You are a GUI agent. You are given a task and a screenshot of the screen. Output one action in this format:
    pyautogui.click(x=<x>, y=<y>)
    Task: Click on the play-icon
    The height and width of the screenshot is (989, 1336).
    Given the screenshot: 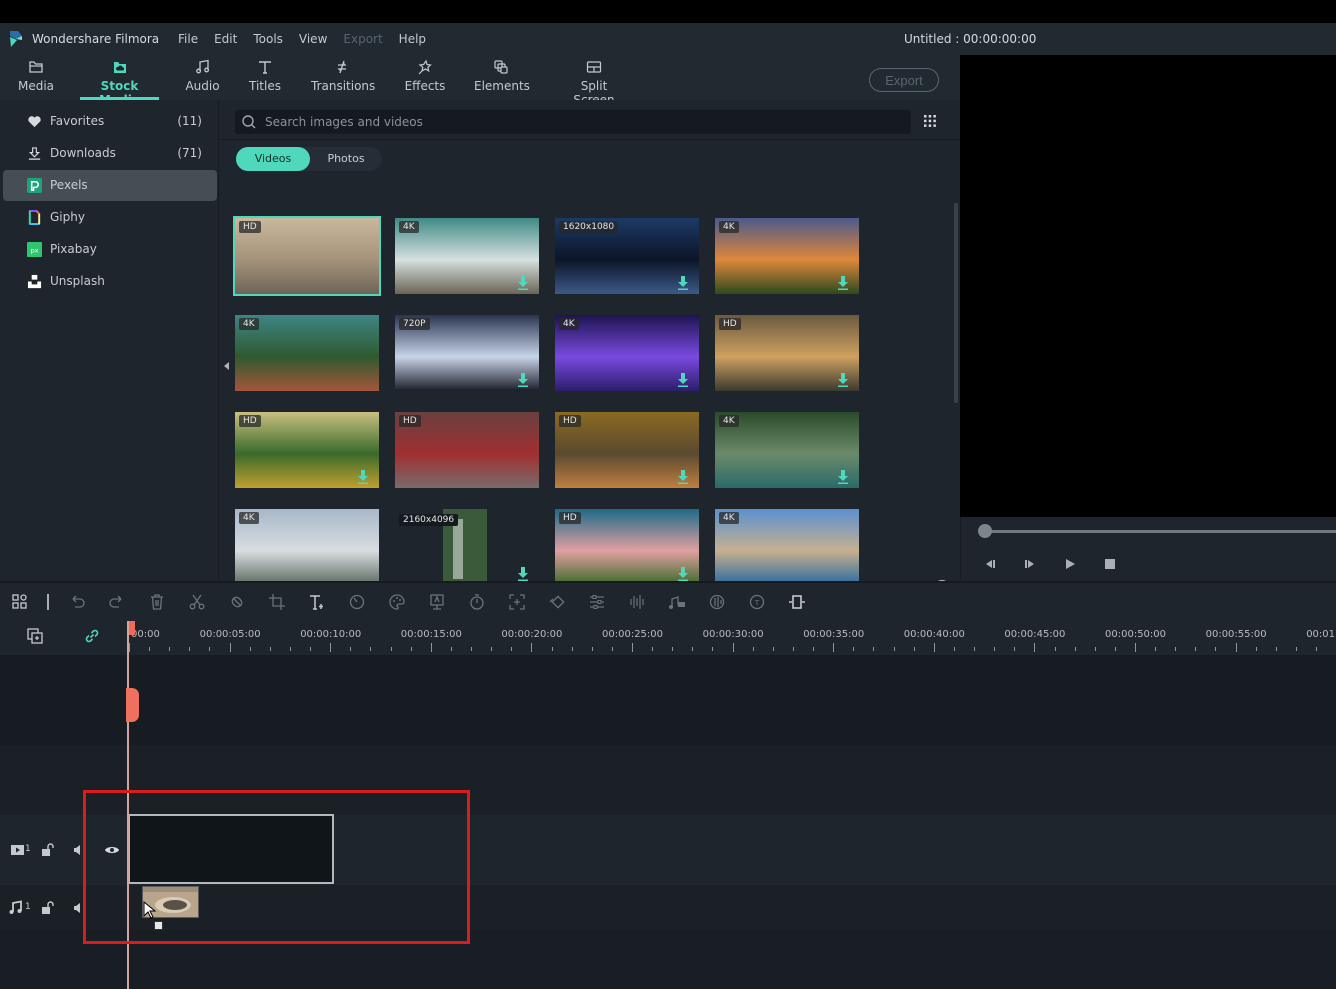 What is the action you would take?
    pyautogui.click(x=1070, y=564)
    